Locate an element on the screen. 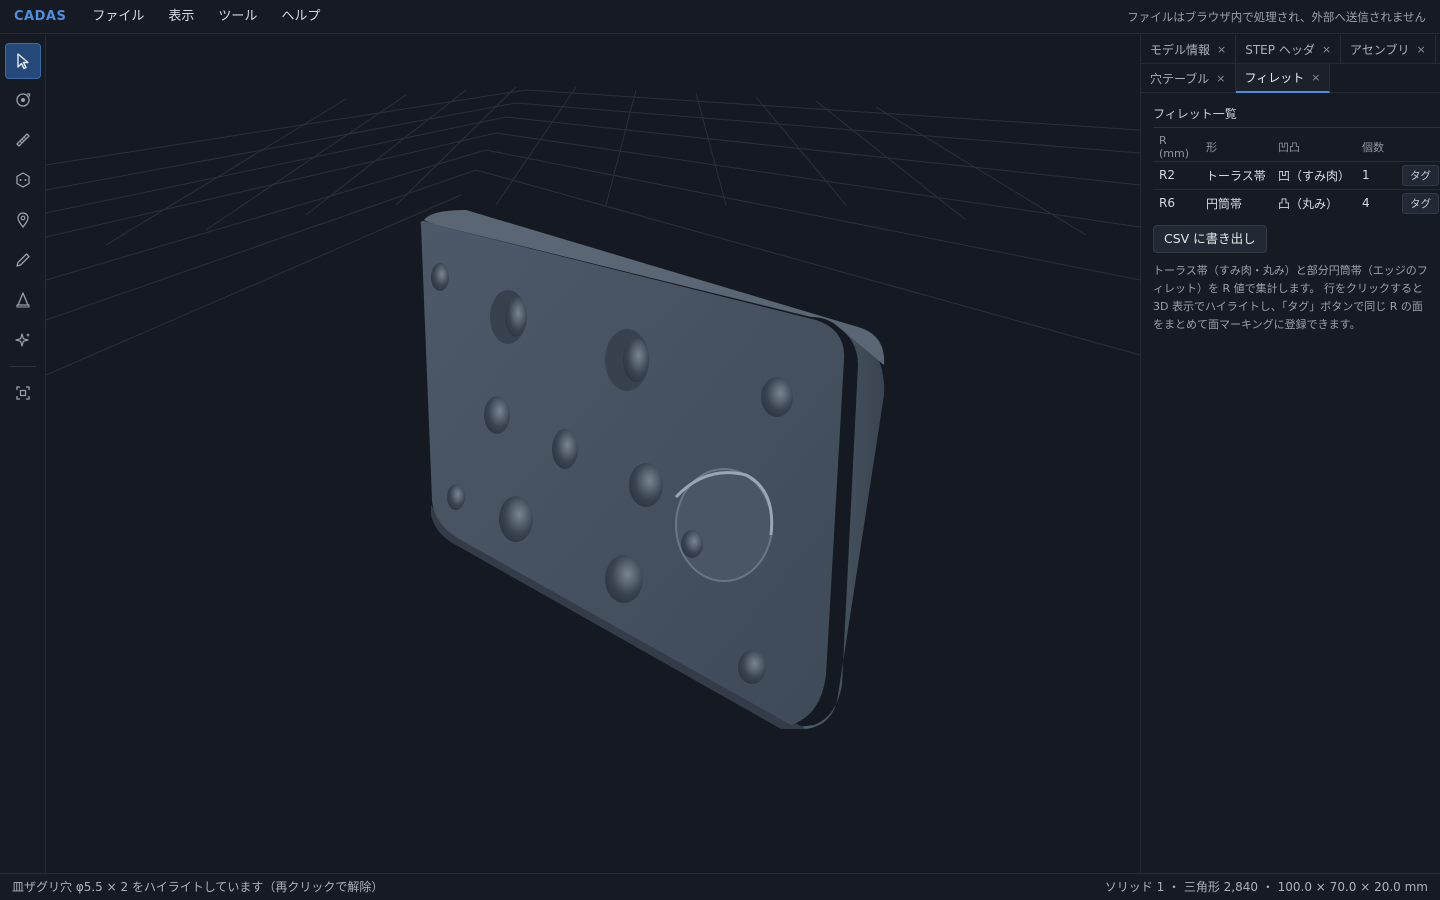  table-row: R6 円筒帯 凸（丸み） 4 タグ is located at coordinates (1296, 202).